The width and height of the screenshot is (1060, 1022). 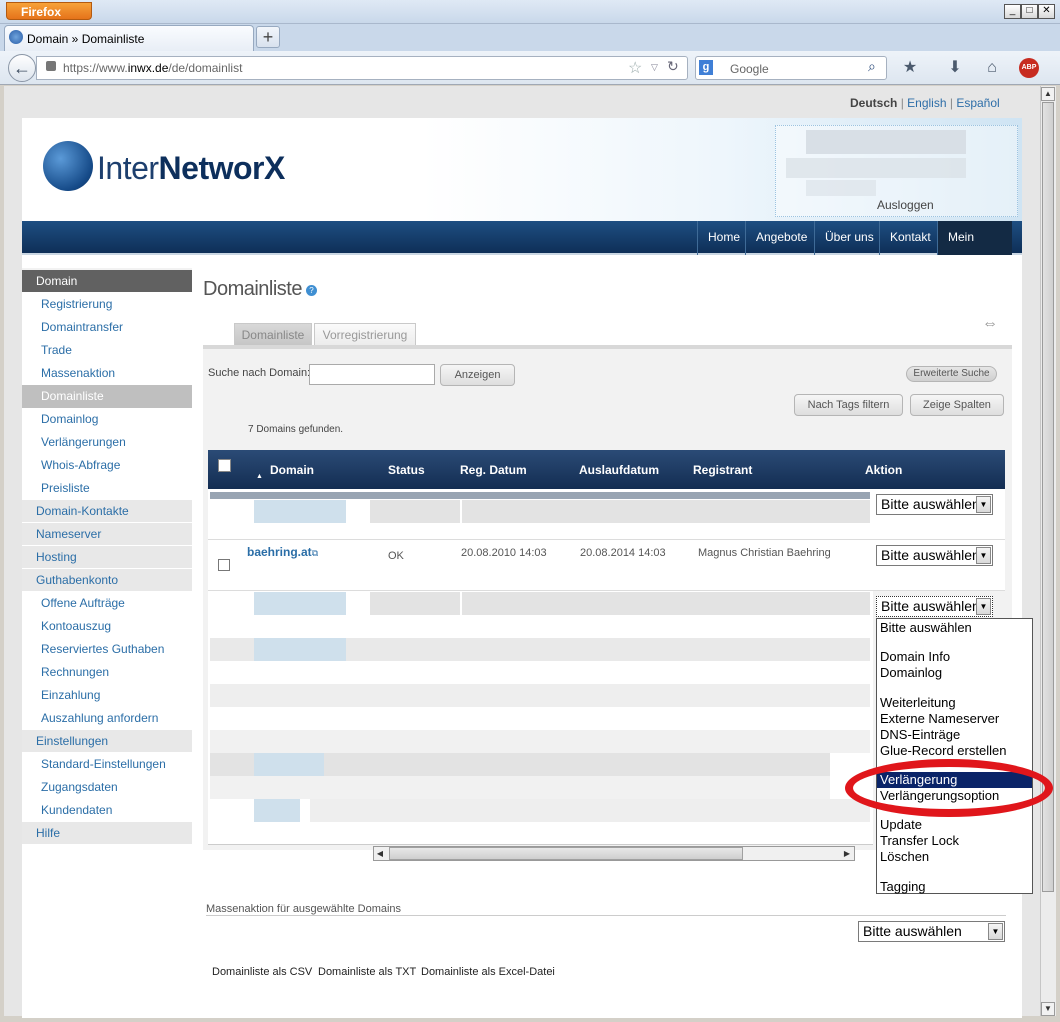 What do you see at coordinates (954, 628) in the screenshot?
I see `dropdown-option: Bitte auswählen` at bounding box center [954, 628].